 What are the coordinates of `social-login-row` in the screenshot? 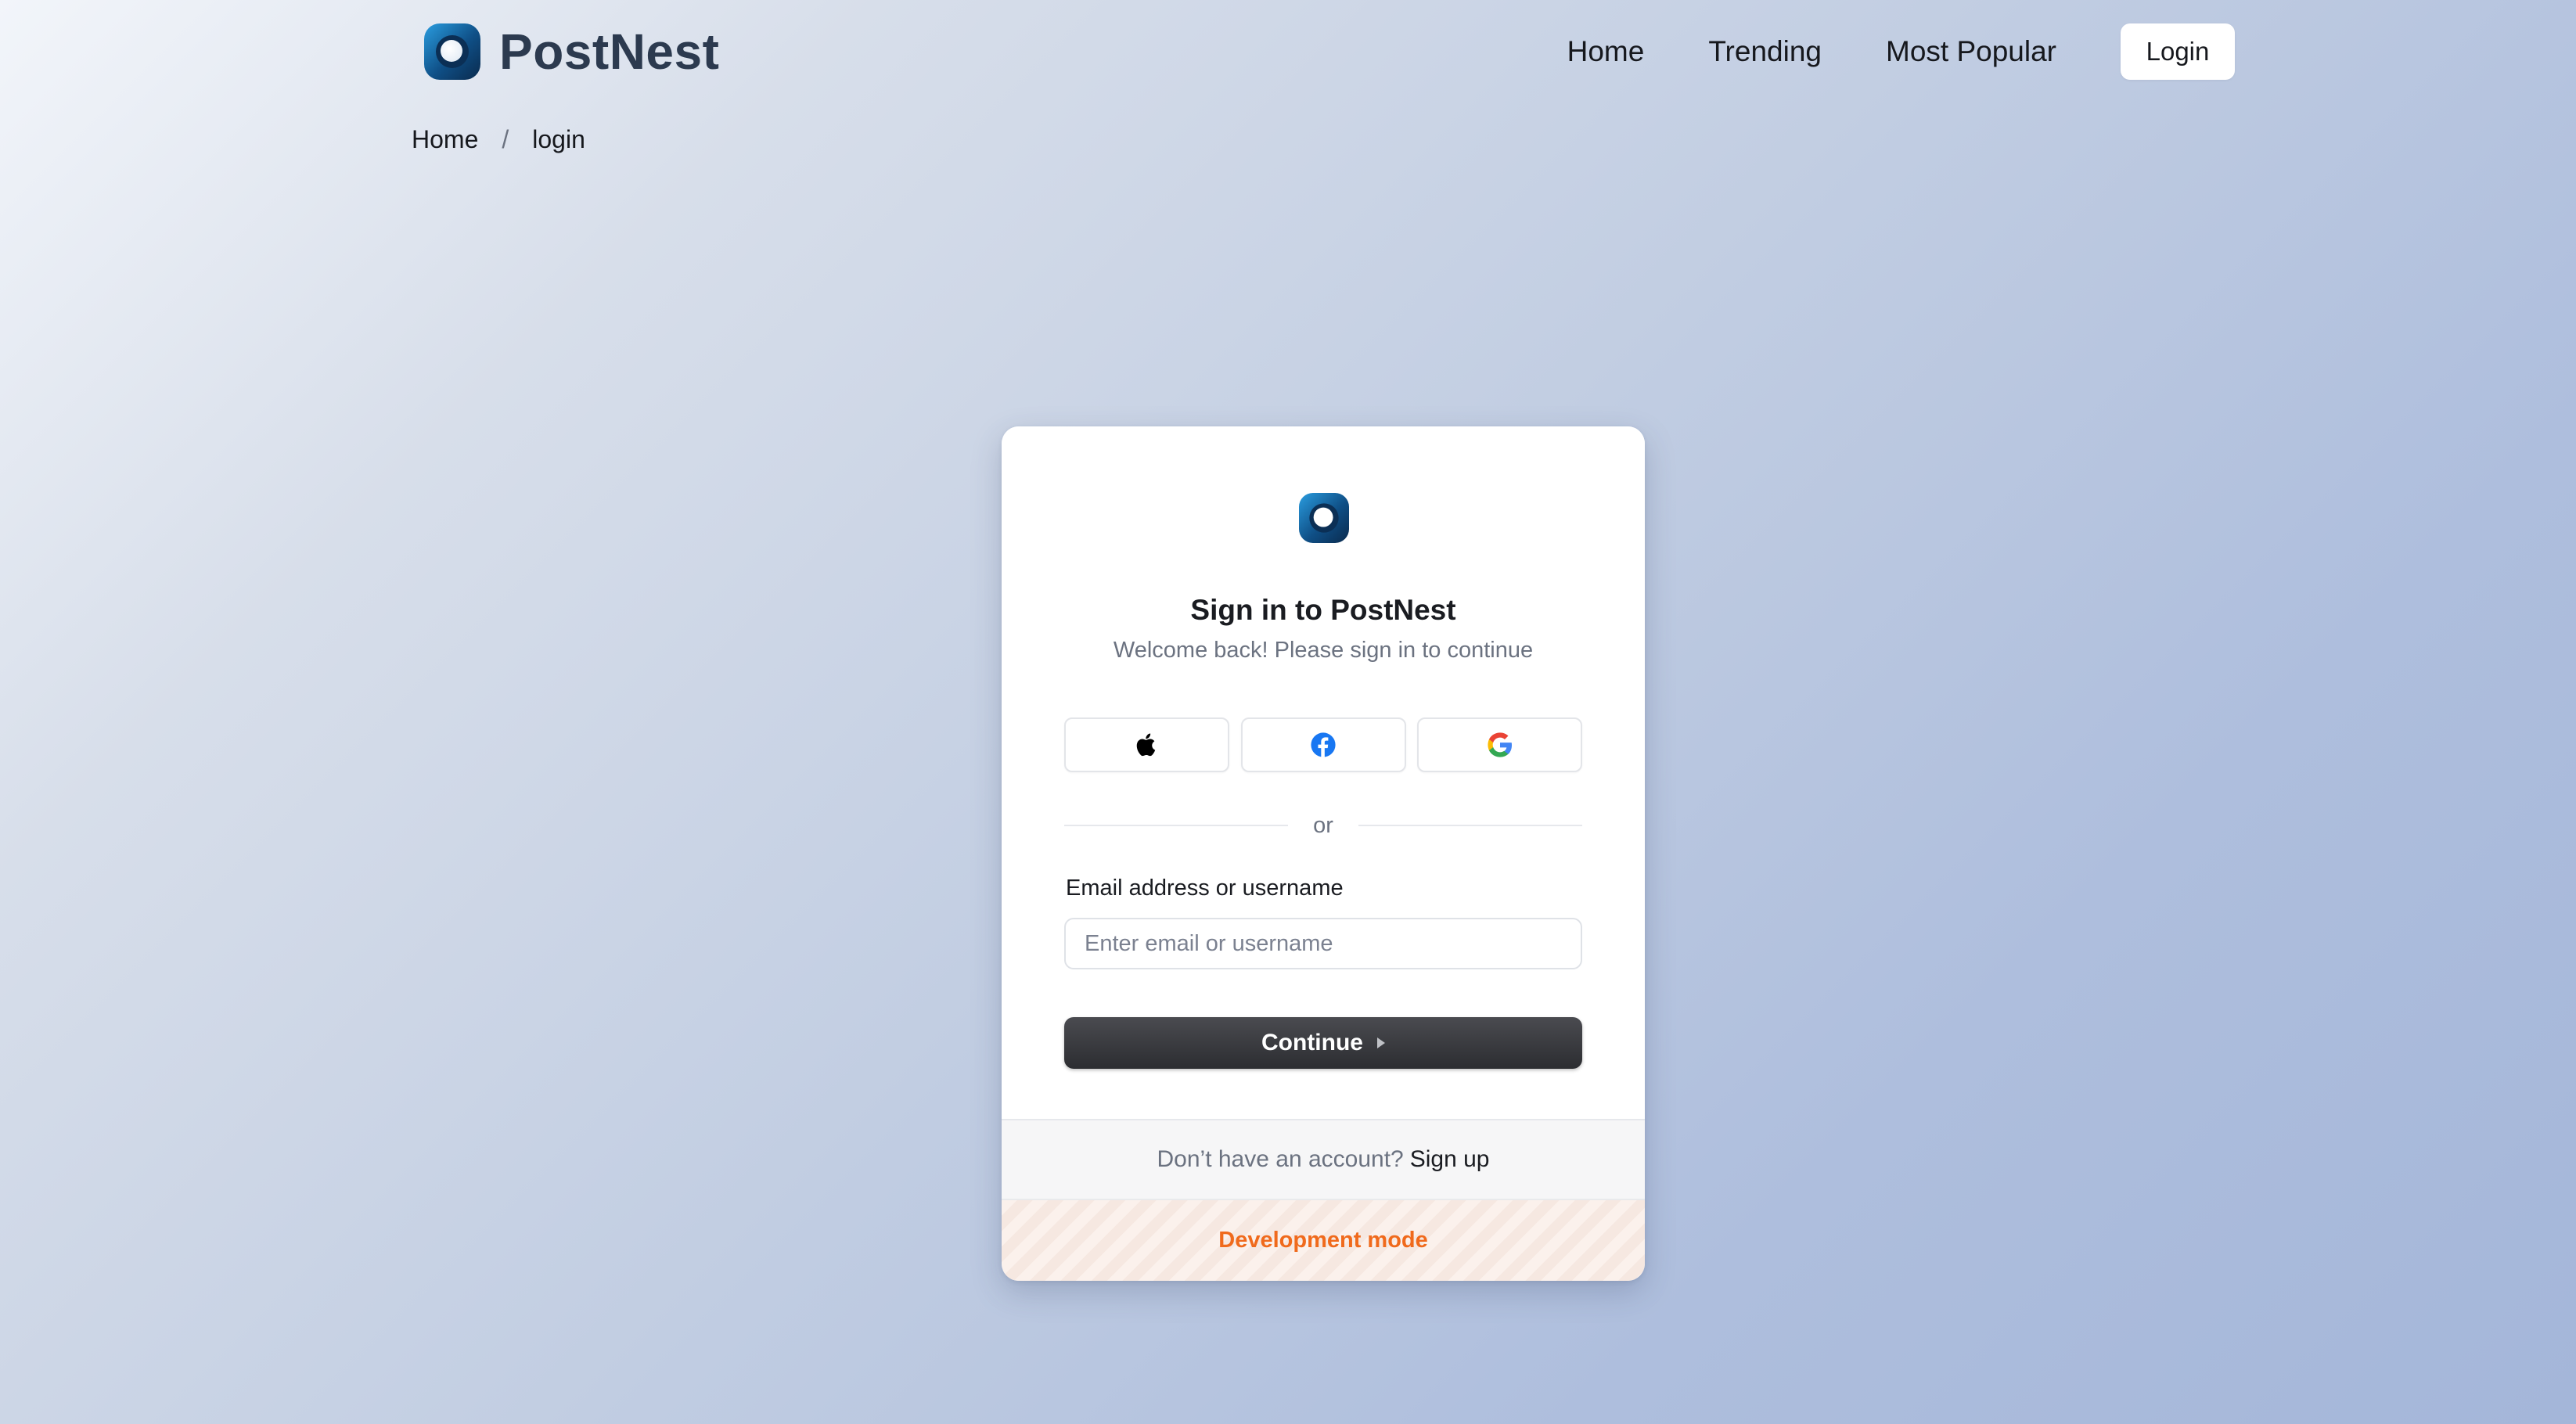 It's located at (1323, 744).